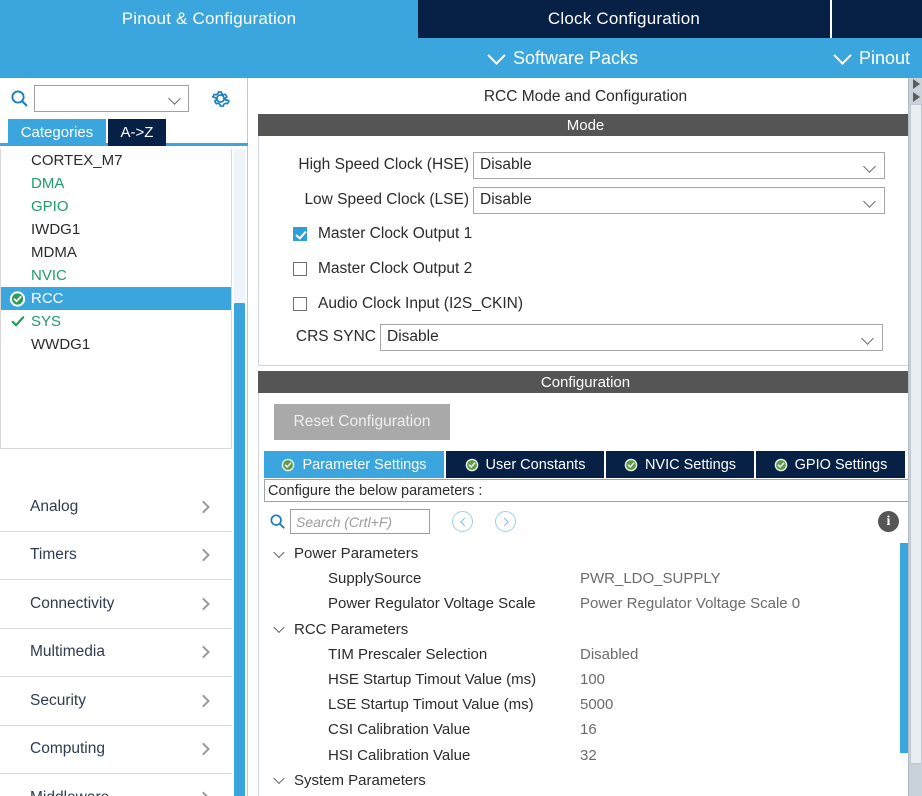  I want to click on checkbox-audio-clock-input-label: Audio Clock Input (I2S_CKIN), so click(421, 303).